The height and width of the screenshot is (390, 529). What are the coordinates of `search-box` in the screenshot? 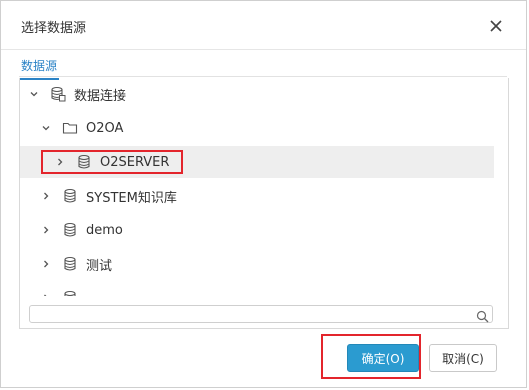 It's located at (261, 314).